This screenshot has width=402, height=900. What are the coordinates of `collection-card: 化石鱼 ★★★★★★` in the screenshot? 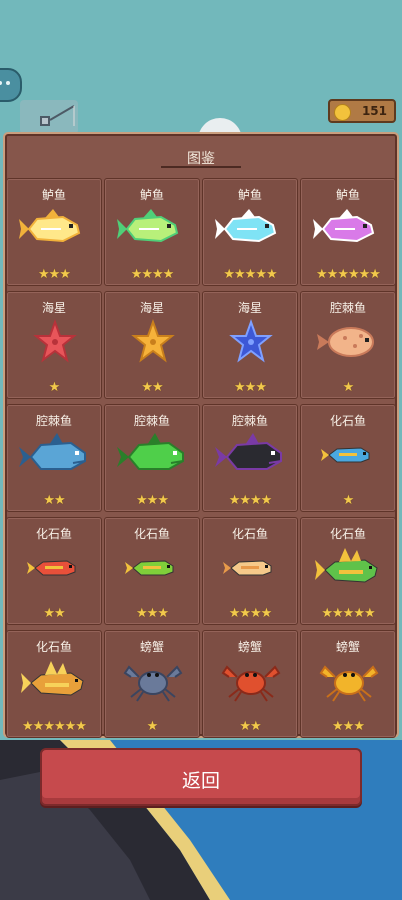 It's located at (54, 684).